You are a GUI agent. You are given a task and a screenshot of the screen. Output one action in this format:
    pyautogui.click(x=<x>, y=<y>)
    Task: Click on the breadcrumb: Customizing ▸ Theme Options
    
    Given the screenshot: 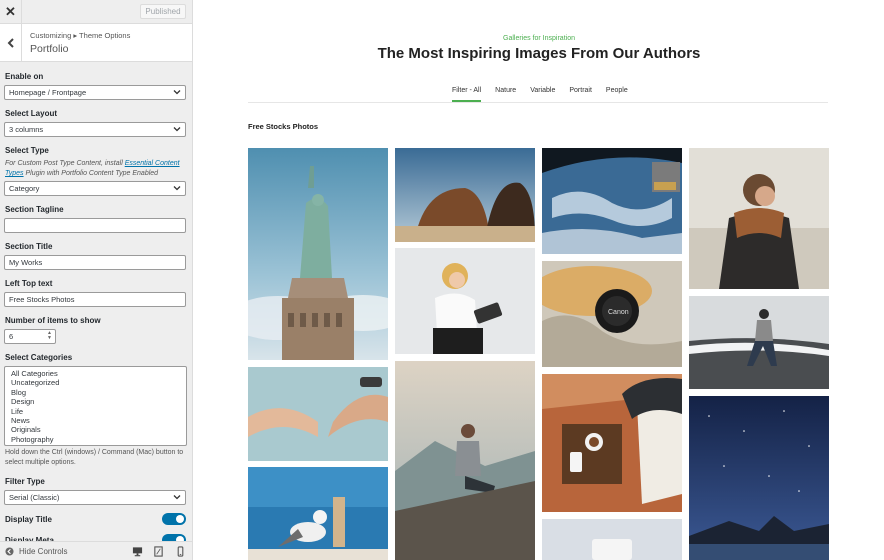 What is the action you would take?
    pyautogui.click(x=80, y=35)
    